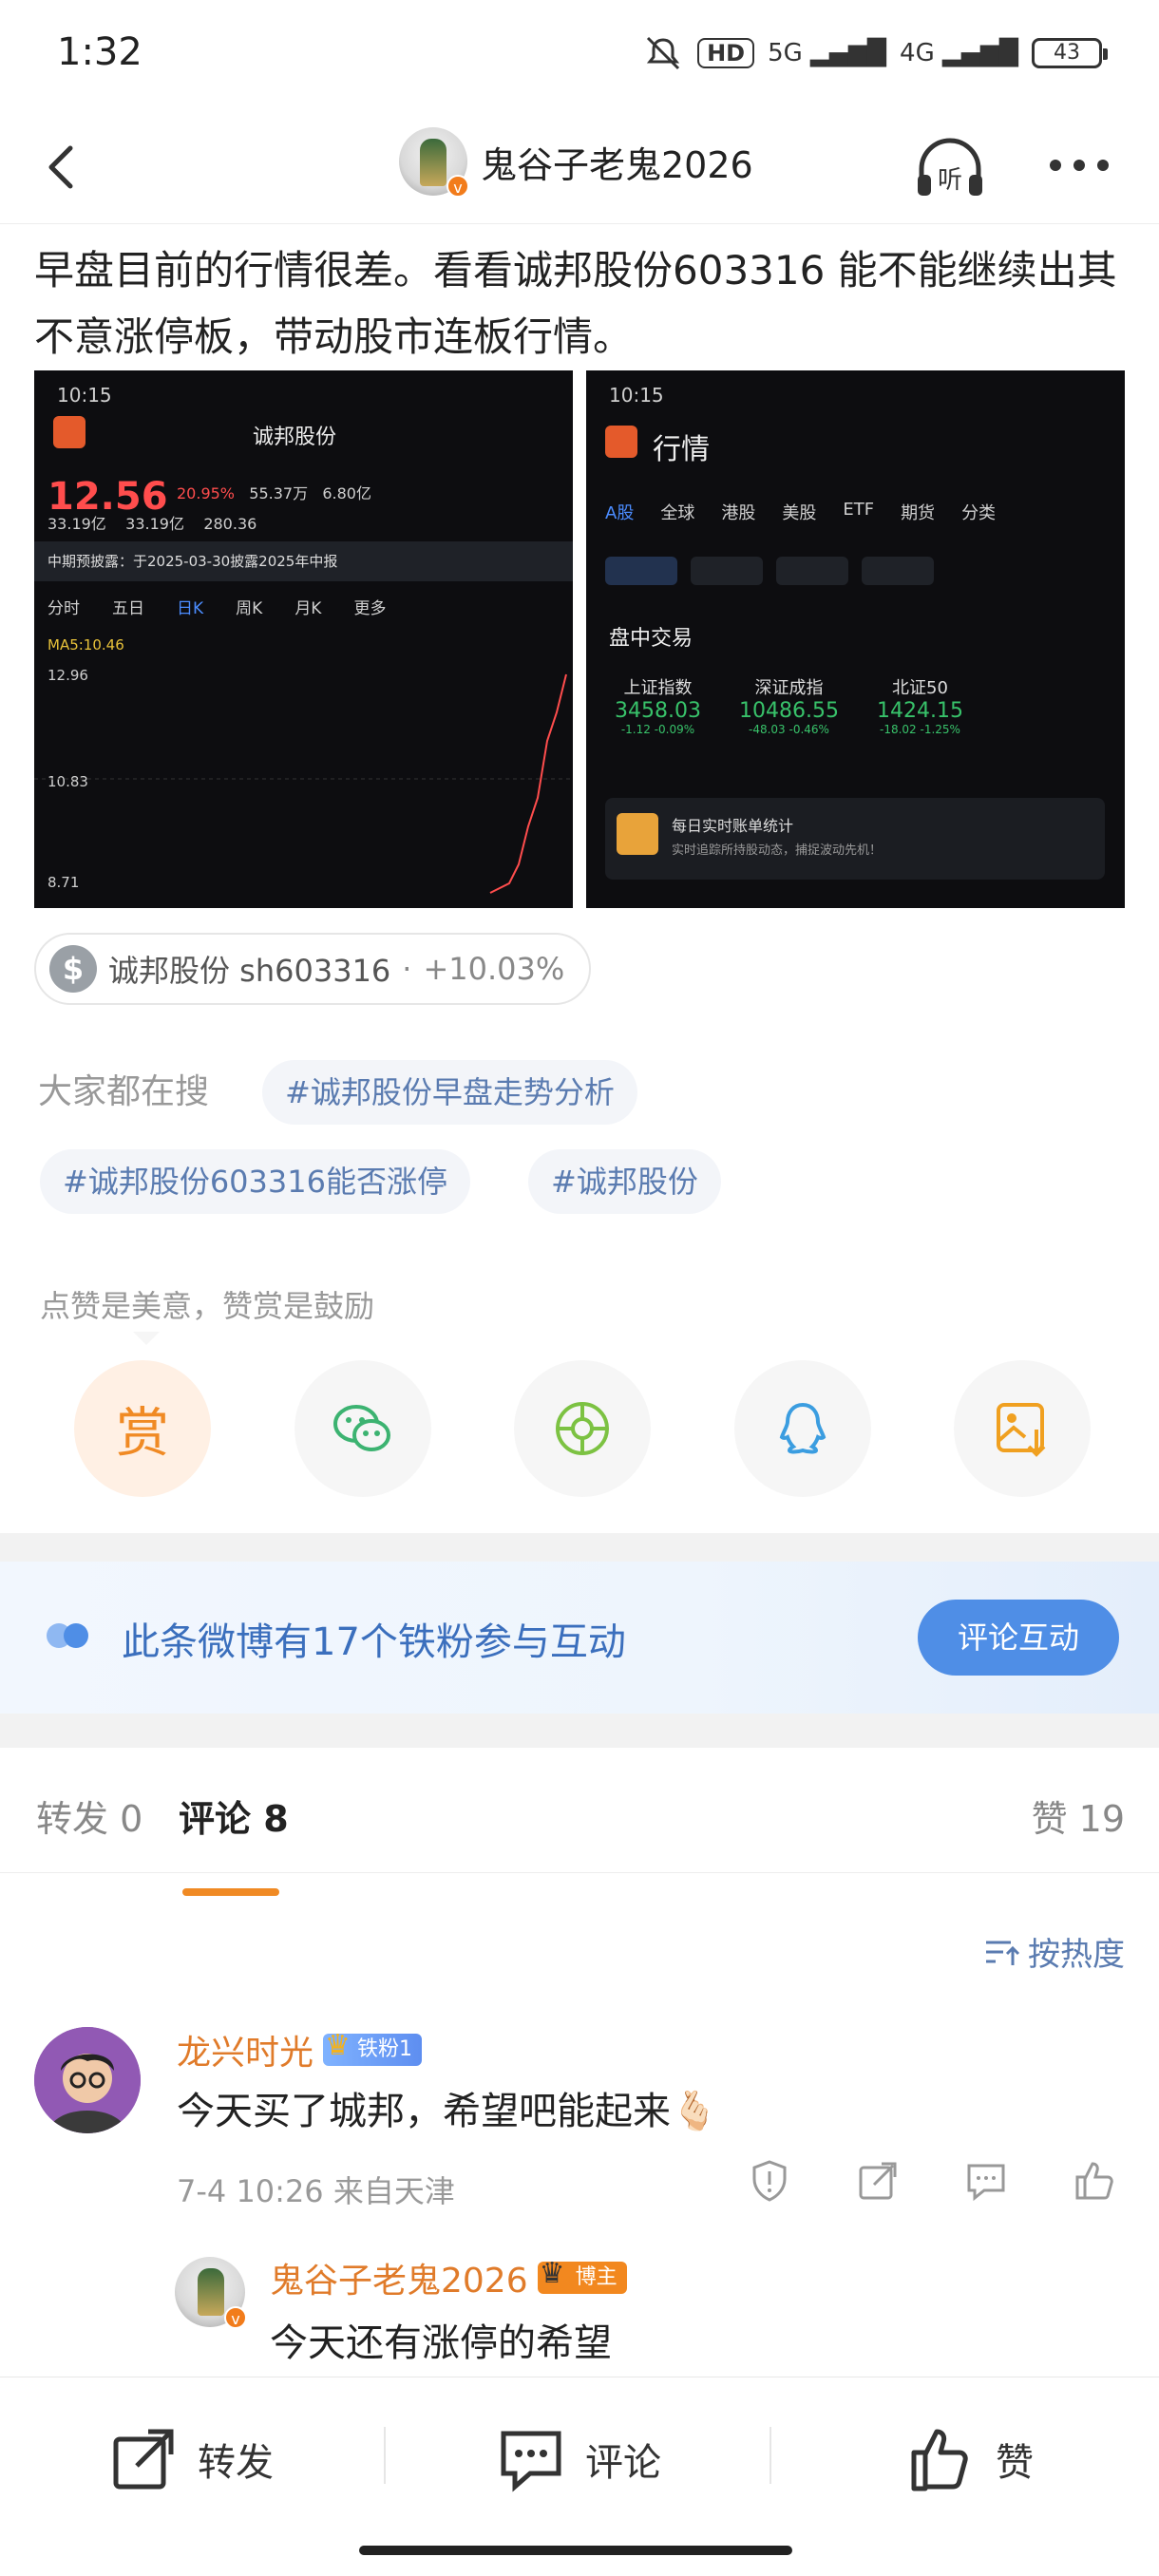 This screenshot has width=1159, height=2576. Describe the element at coordinates (651, 639) in the screenshot. I see `img2-section: 盘中交易` at that location.